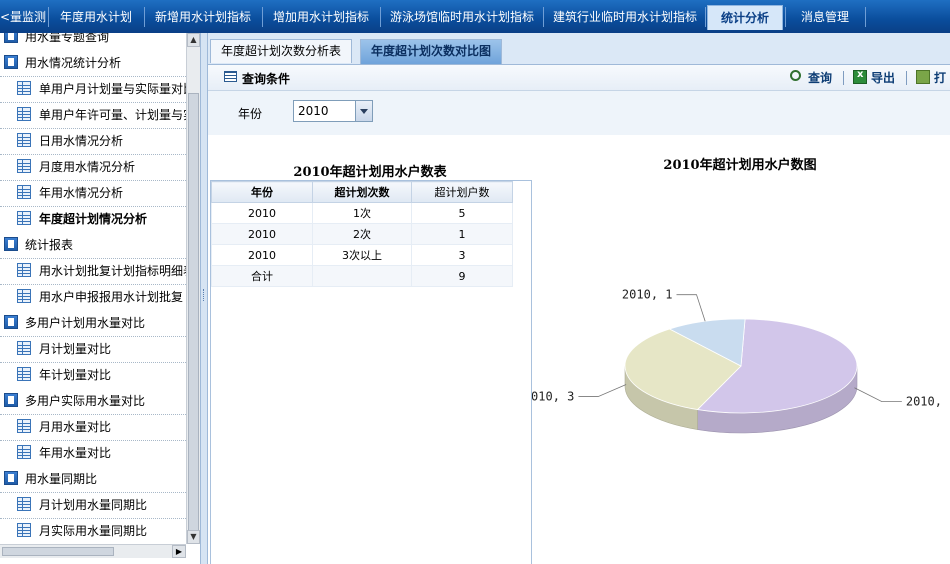 Image resolution: width=950 pixels, height=564 pixels. I want to click on nav-tab-new-plan: 新增用水计划指标, so click(203, 17).